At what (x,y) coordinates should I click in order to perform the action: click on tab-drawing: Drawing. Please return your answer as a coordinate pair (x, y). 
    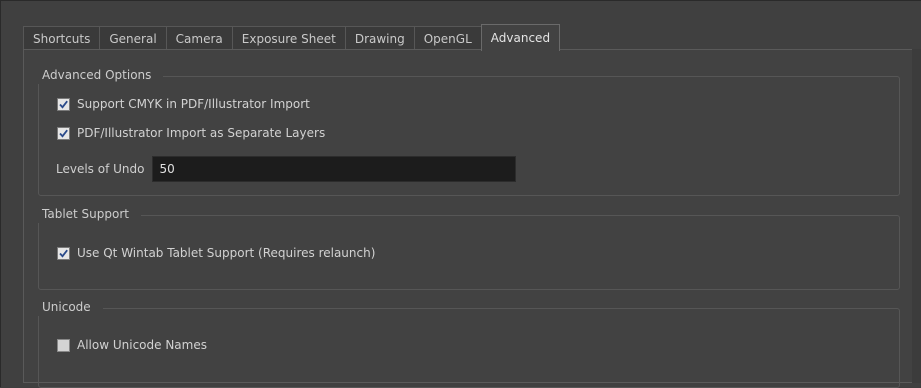
    Looking at the image, I should click on (379, 38).